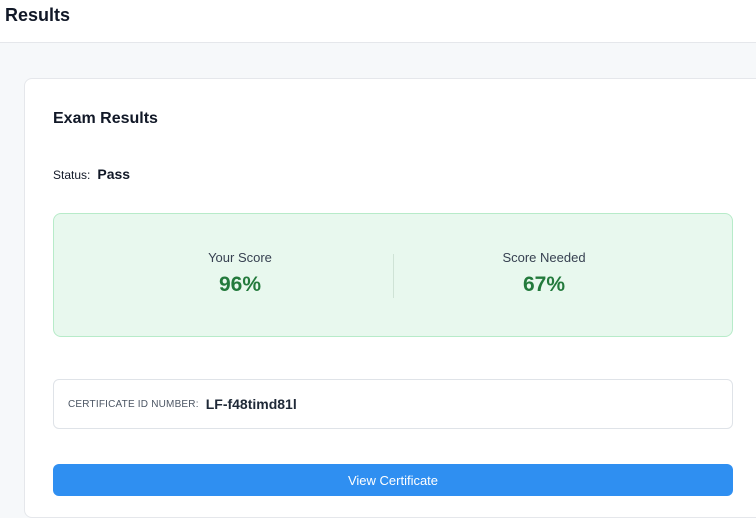 This screenshot has width=756, height=518. I want to click on view-certificate-button: View Certificate, so click(393, 480).